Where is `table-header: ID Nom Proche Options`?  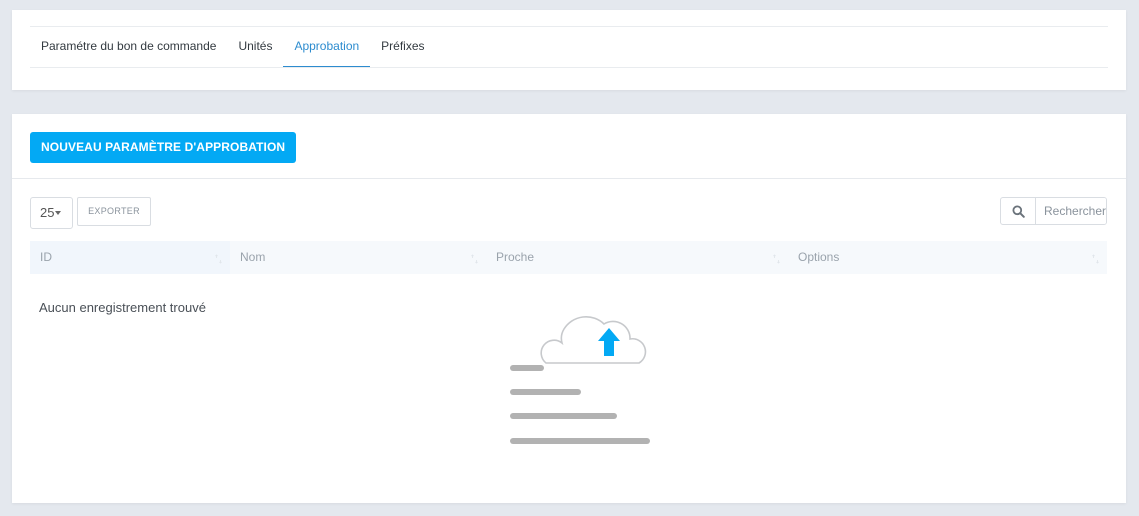 table-header: ID Nom Proche Options is located at coordinates (568, 257).